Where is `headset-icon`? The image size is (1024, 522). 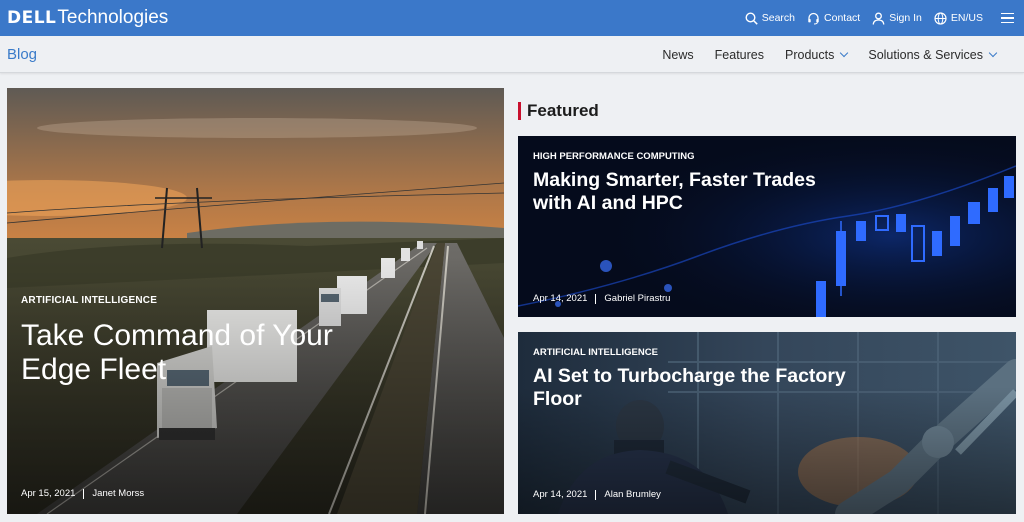
headset-icon is located at coordinates (813, 18).